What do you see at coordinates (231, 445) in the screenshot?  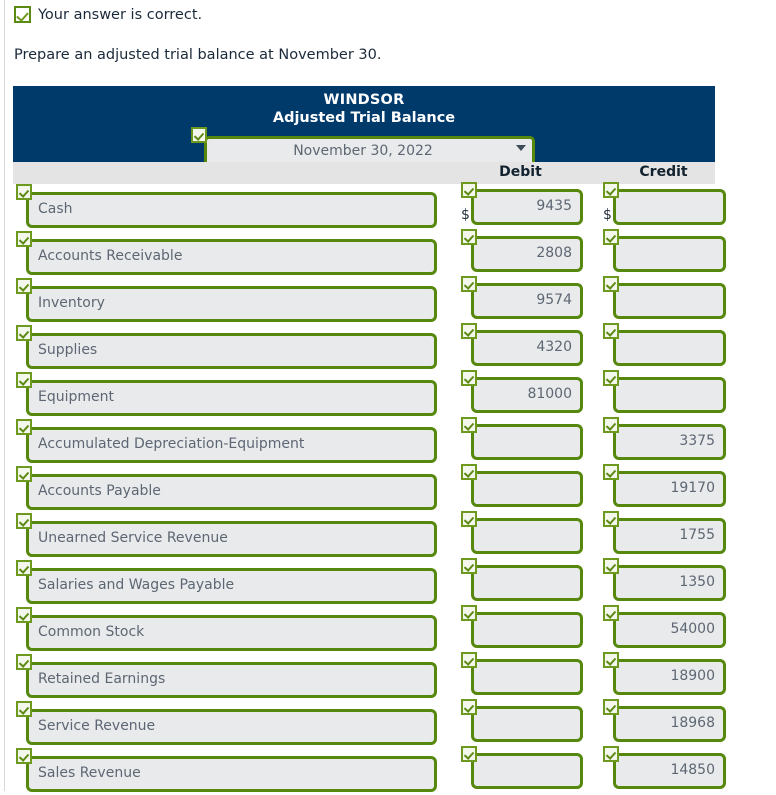 I see `account-name-input: Accumulated Depreciation-Equipment` at bounding box center [231, 445].